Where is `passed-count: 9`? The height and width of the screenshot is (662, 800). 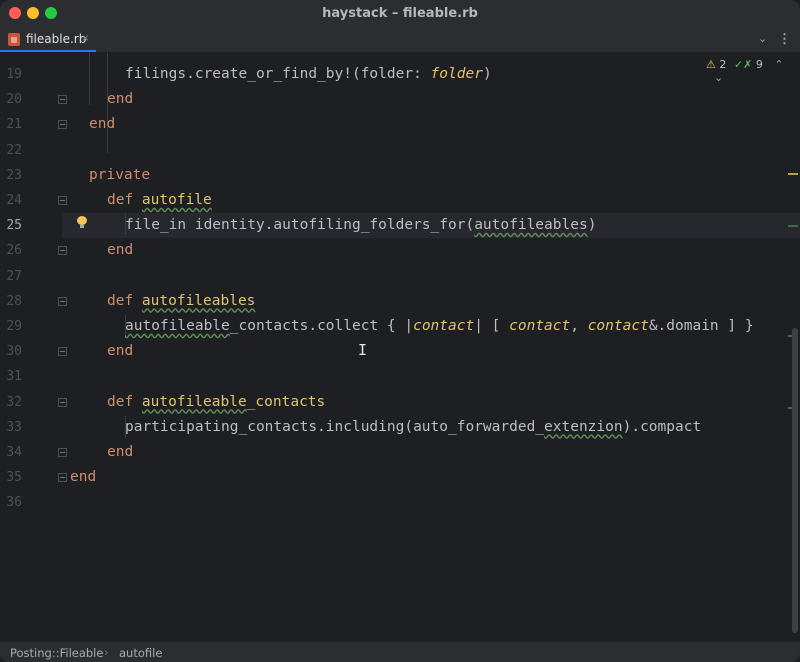
passed-count: 9 is located at coordinates (759, 64).